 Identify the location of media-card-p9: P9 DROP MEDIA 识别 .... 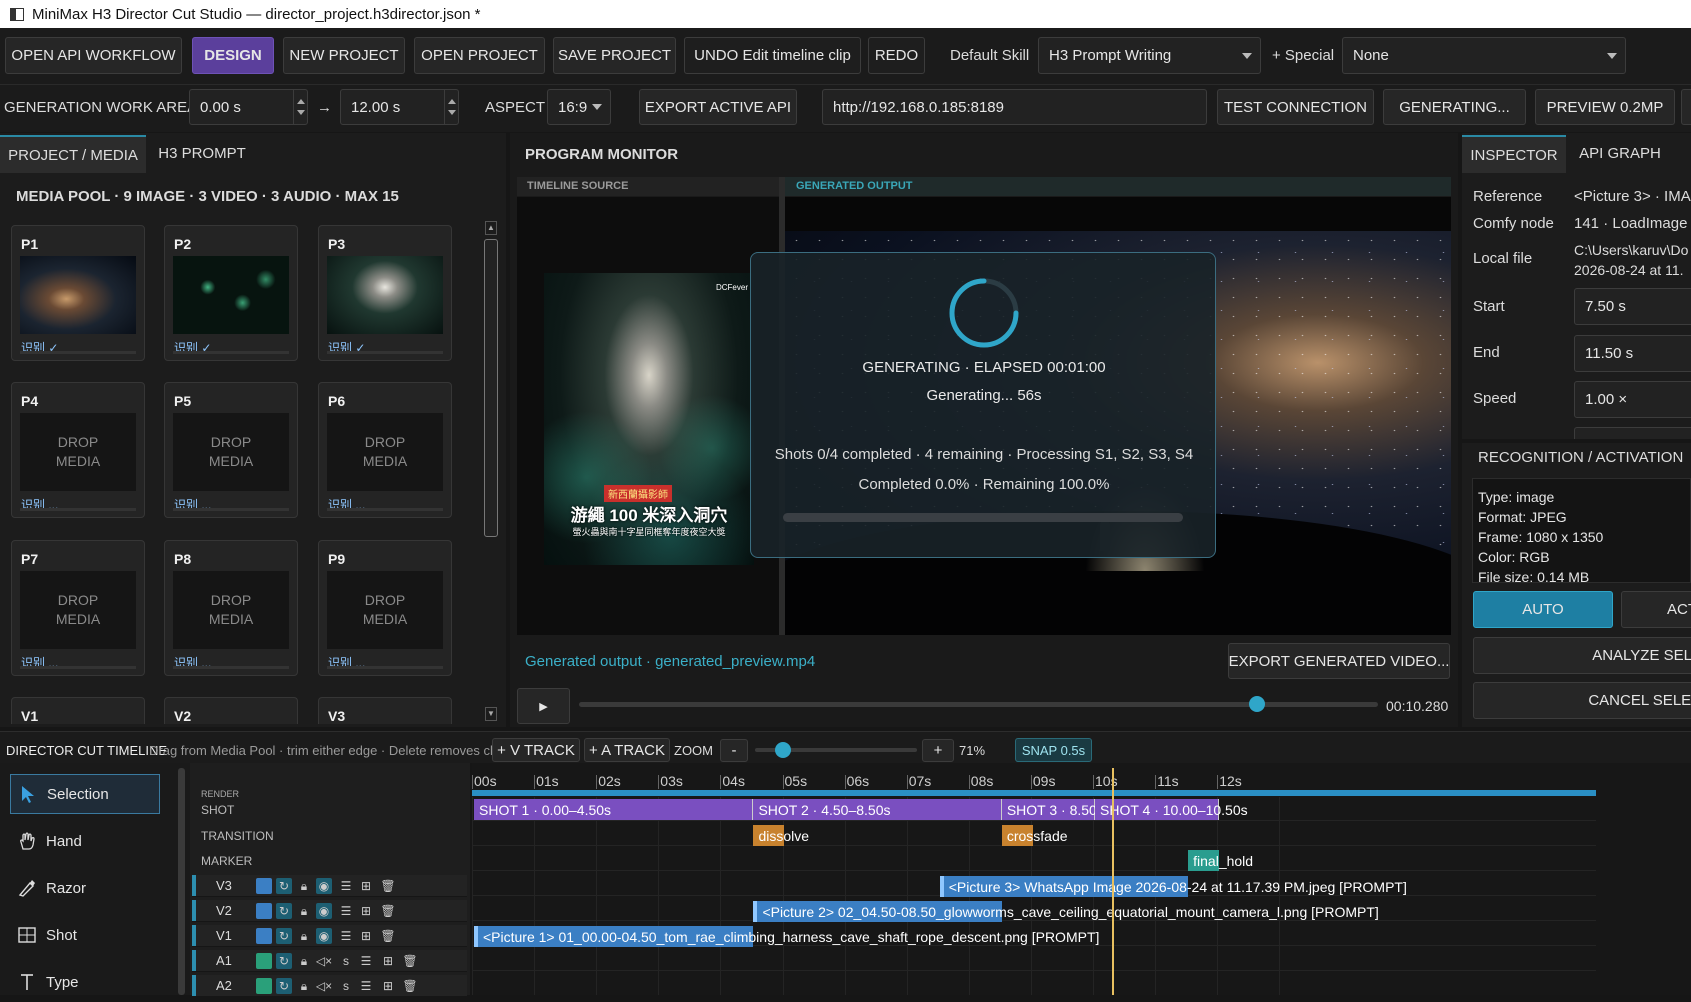
(385, 608).